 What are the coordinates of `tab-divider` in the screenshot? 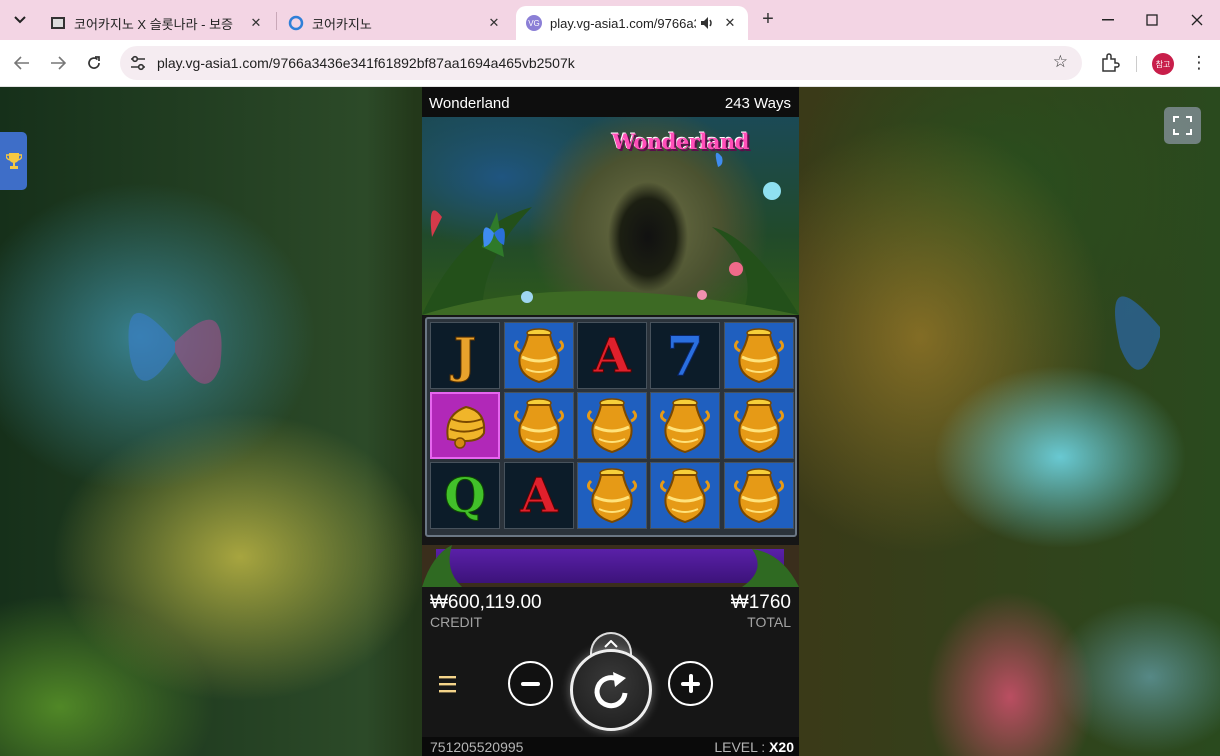 It's located at (276, 21).